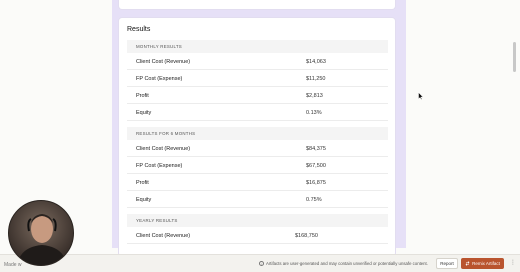 This screenshot has height=272, width=520. I want to click on row-value: $2,813, so click(314, 96).